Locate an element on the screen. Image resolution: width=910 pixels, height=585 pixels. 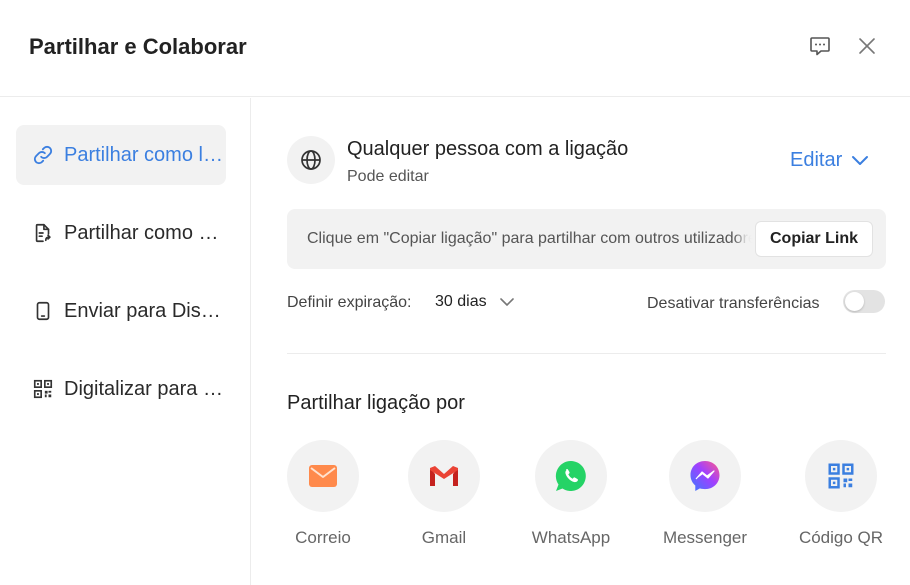
share-option-label: WhatsApp is located at coordinates (571, 537).